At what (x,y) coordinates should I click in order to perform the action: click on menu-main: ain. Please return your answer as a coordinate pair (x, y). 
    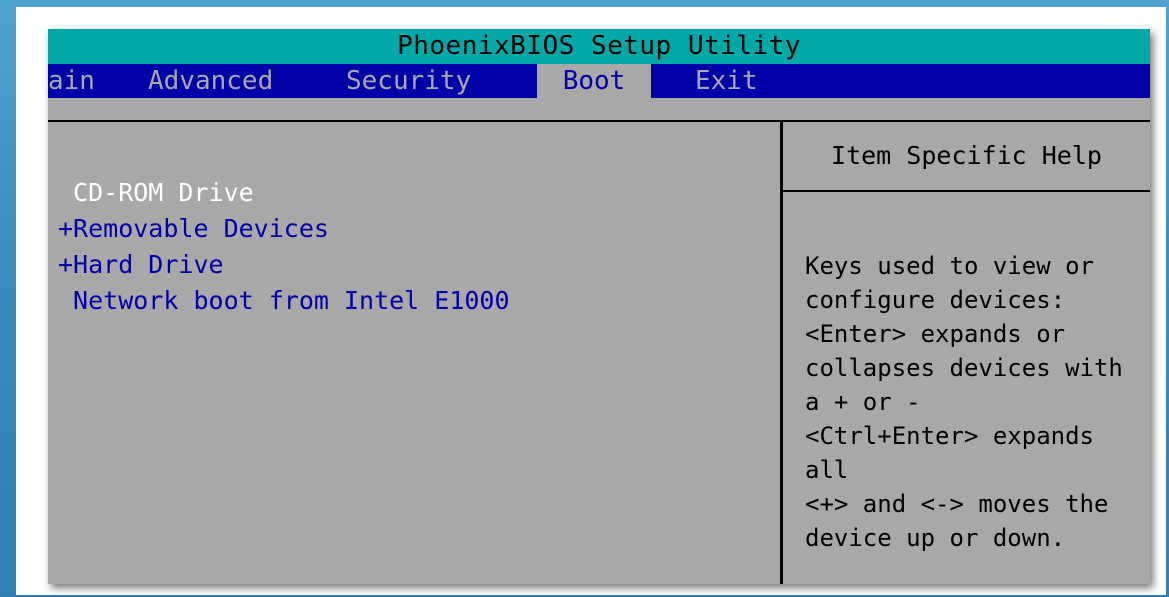
    Looking at the image, I should click on (71, 81).